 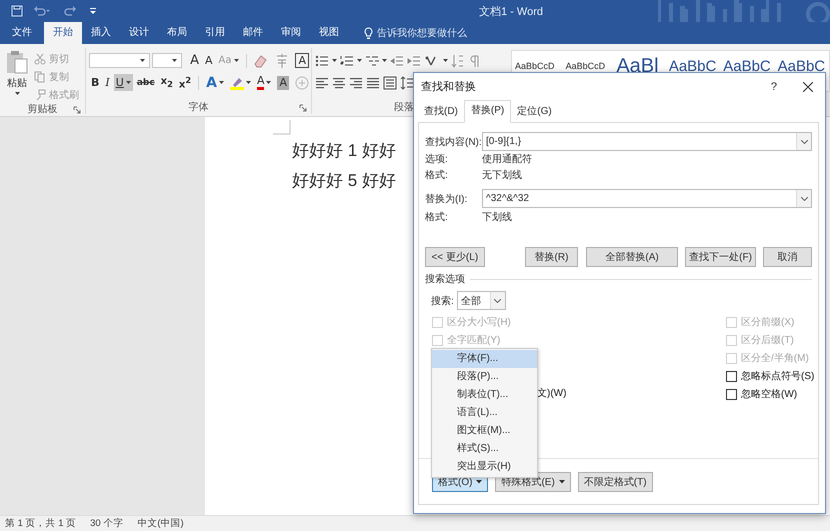 What do you see at coordinates (474, 61) in the screenshot?
I see `pilcrow-icon` at bounding box center [474, 61].